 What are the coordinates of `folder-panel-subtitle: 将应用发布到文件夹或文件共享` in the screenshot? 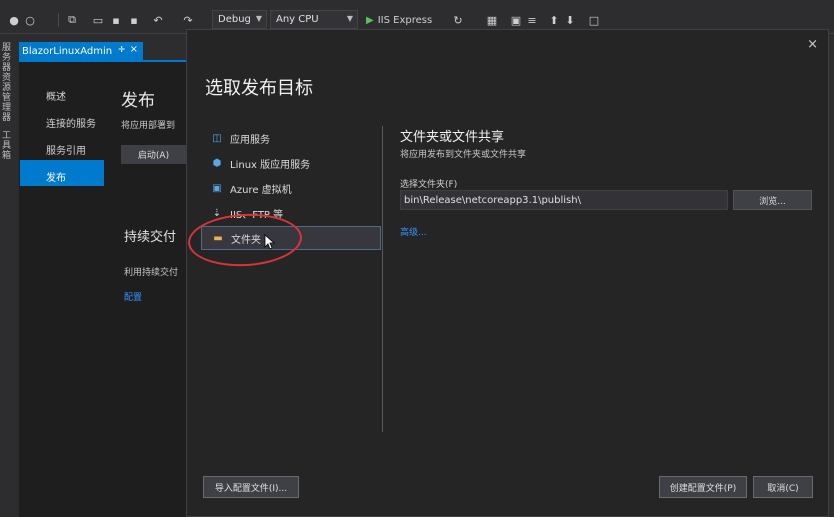 It's located at (463, 155).